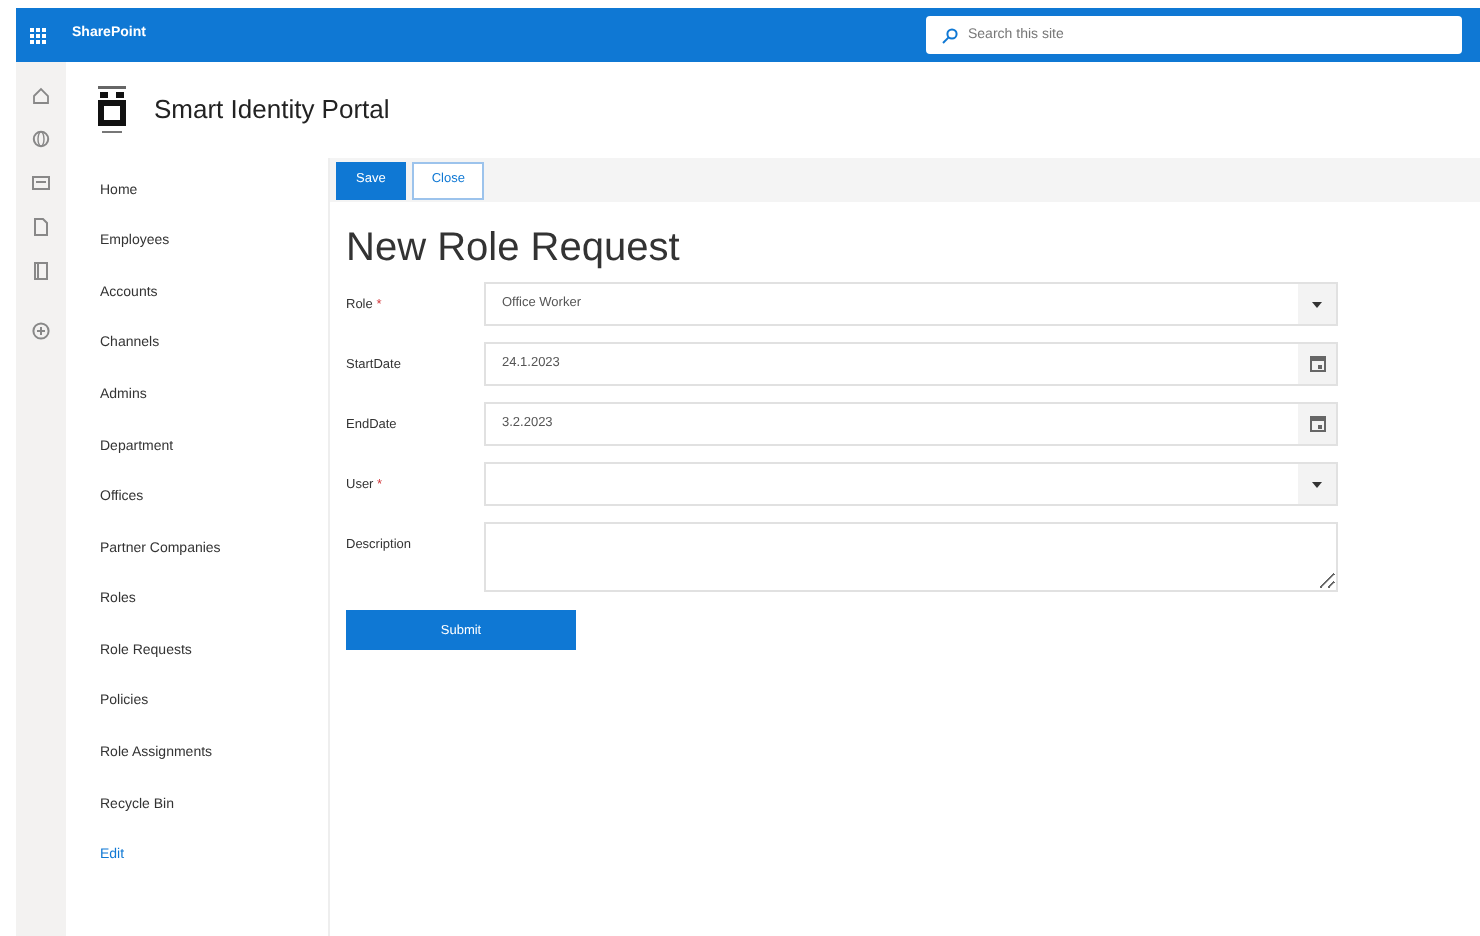  Describe the element at coordinates (272, 110) in the screenshot. I see `site-title: Smart Identity Portal` at that location.